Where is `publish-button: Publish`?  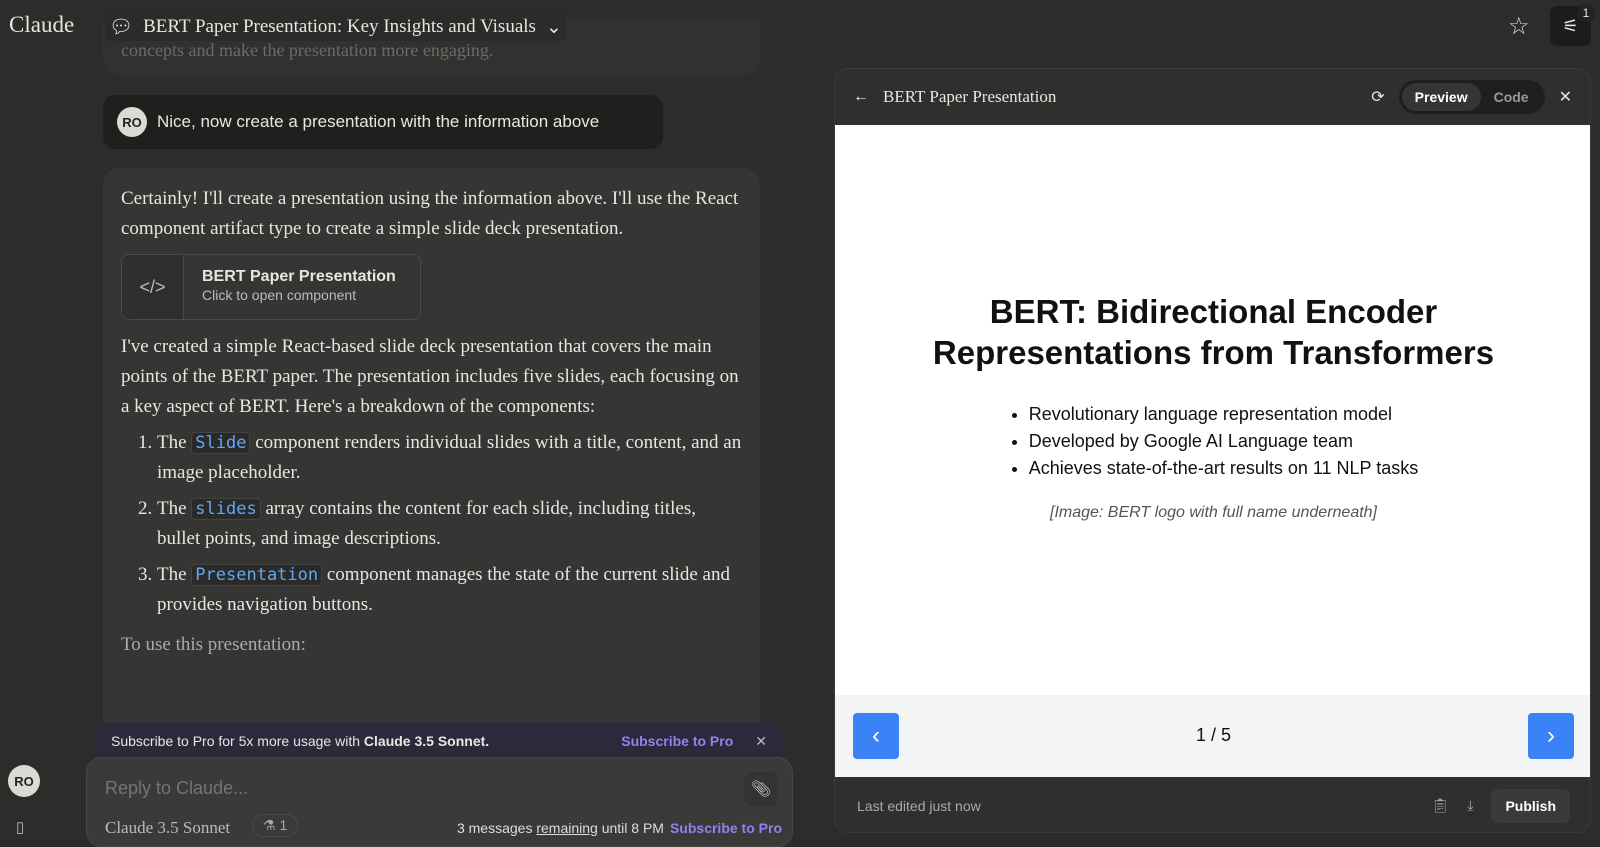 publish-button: Publish is located at coordinates (1530, 805).